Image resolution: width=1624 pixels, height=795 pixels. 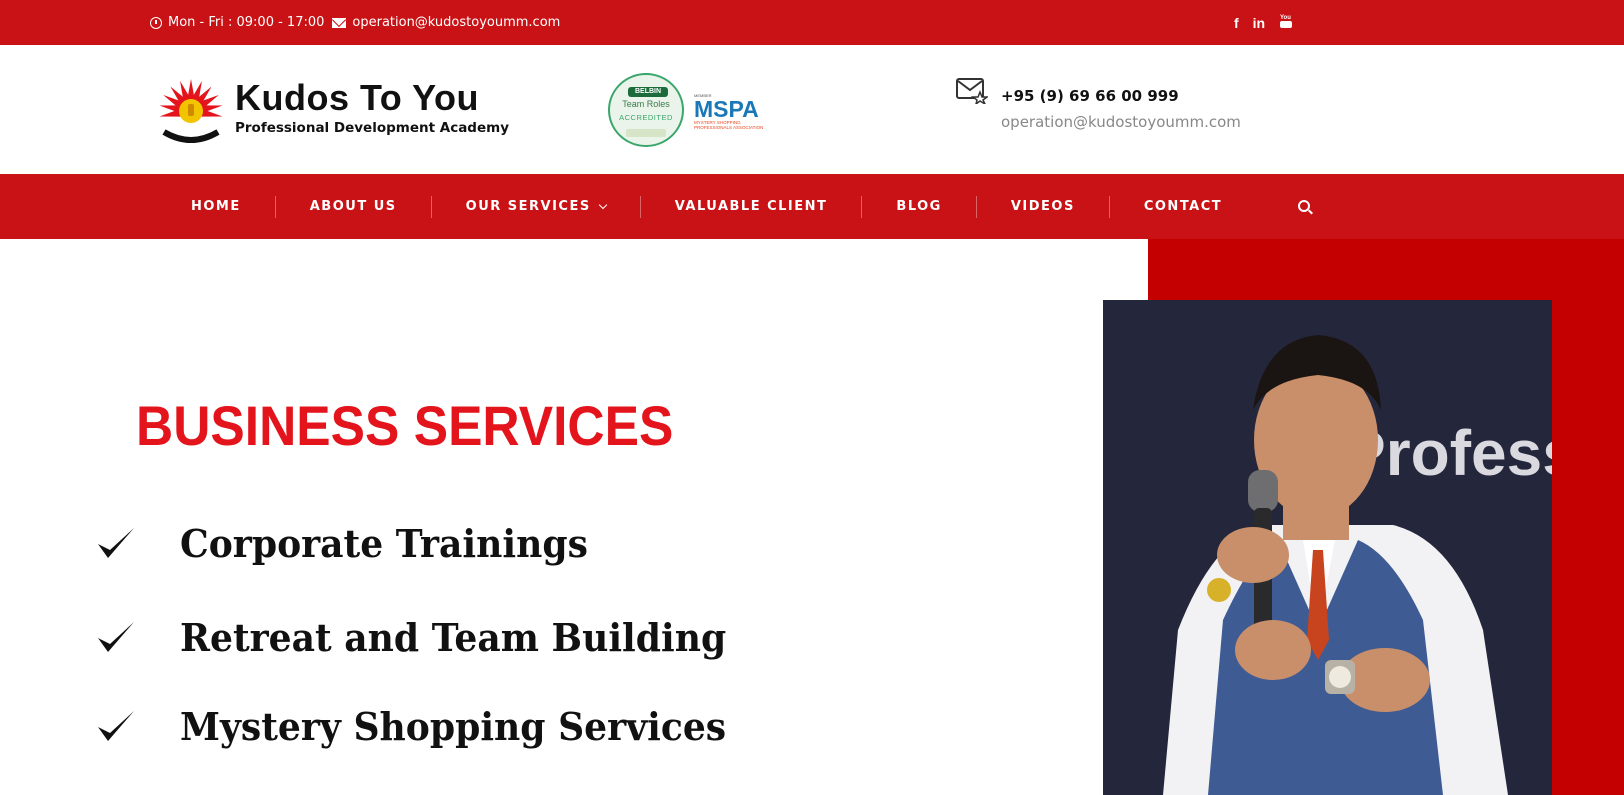 I want to click on service-item: Mystery Shopping Services, so click(x=425, y=726).